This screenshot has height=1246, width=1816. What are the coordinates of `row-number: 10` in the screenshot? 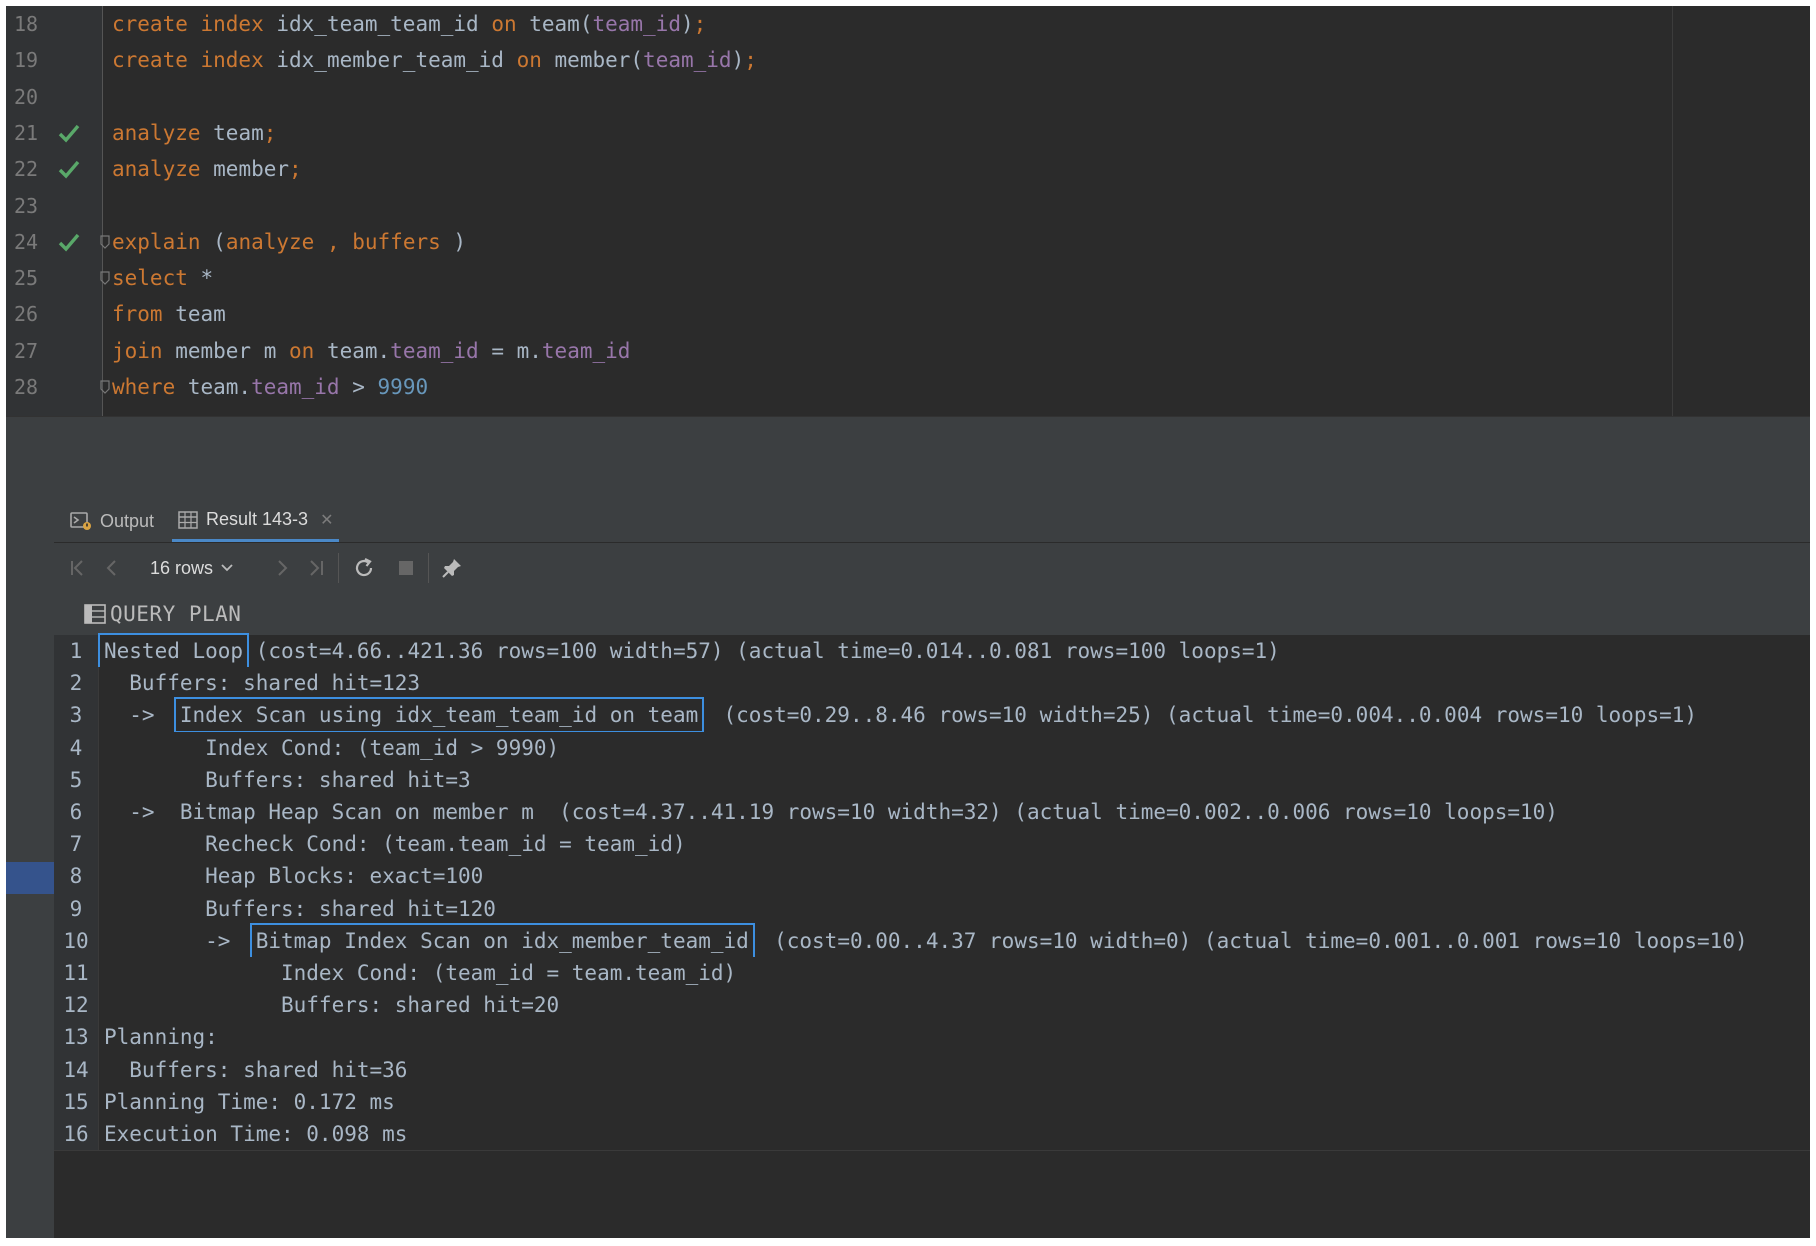 It's located at (76, 940).